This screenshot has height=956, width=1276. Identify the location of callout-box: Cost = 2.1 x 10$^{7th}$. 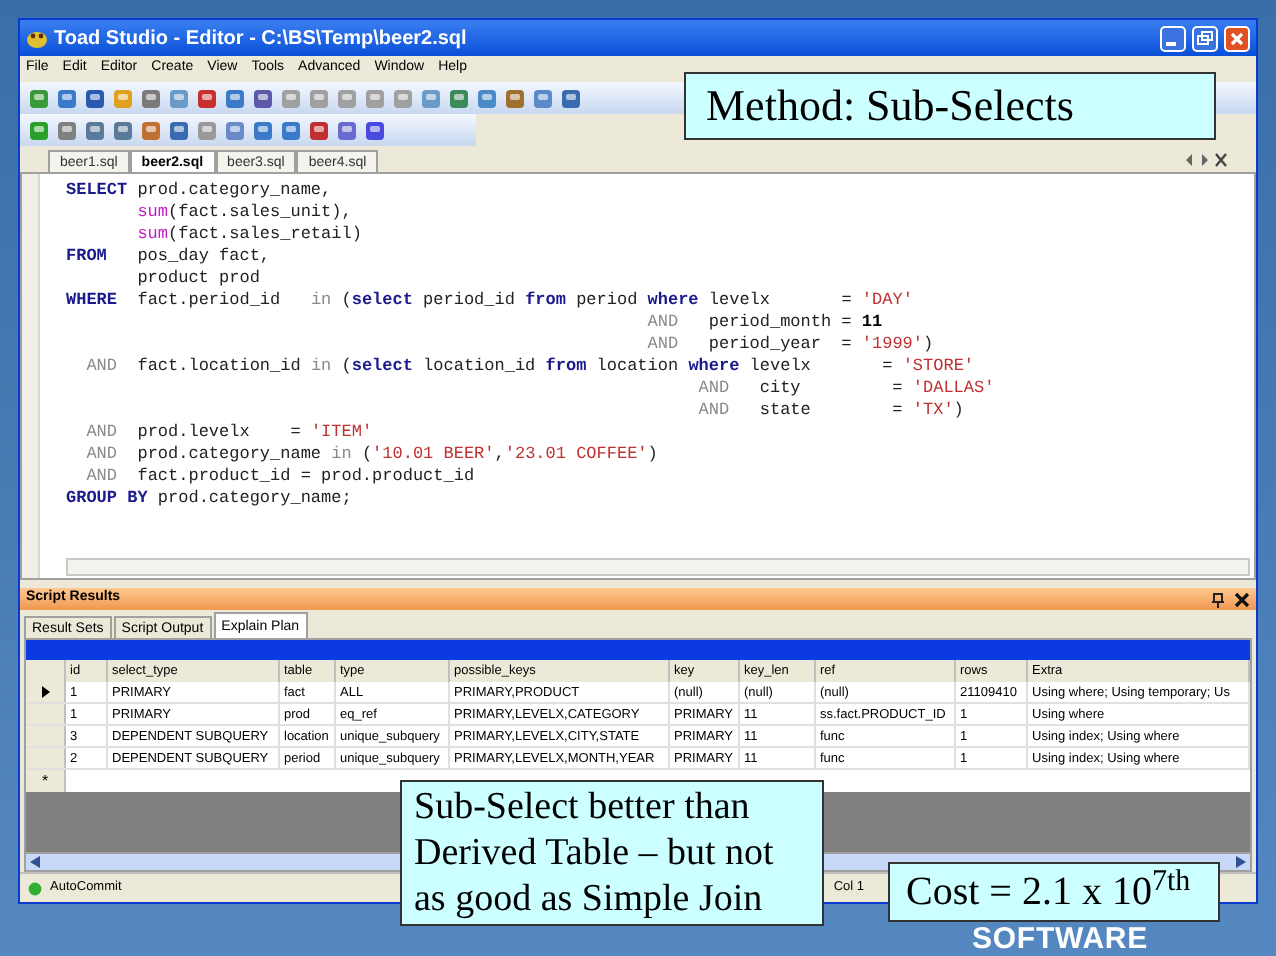
(1054, 892).